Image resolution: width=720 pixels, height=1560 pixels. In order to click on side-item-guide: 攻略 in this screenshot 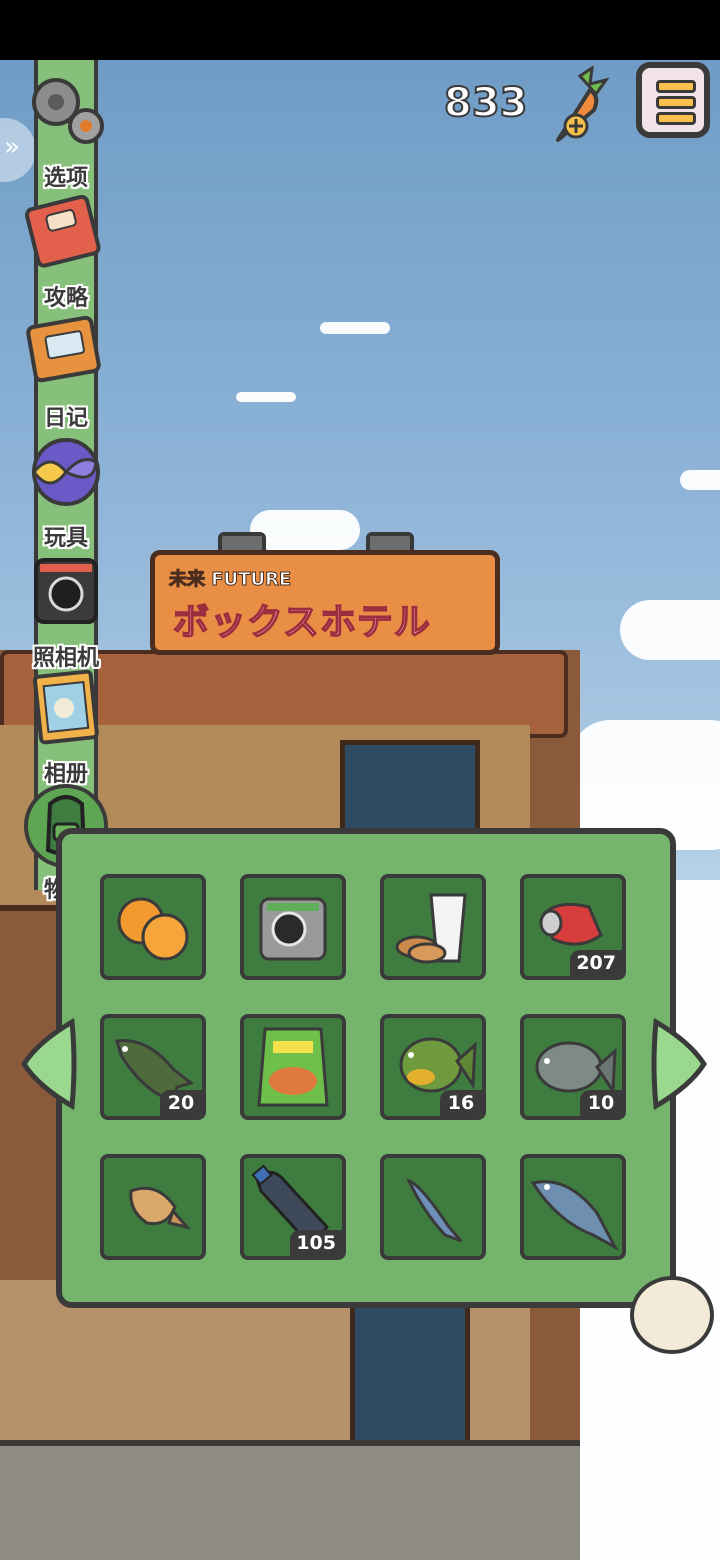, I will do `click(66, 251)`.